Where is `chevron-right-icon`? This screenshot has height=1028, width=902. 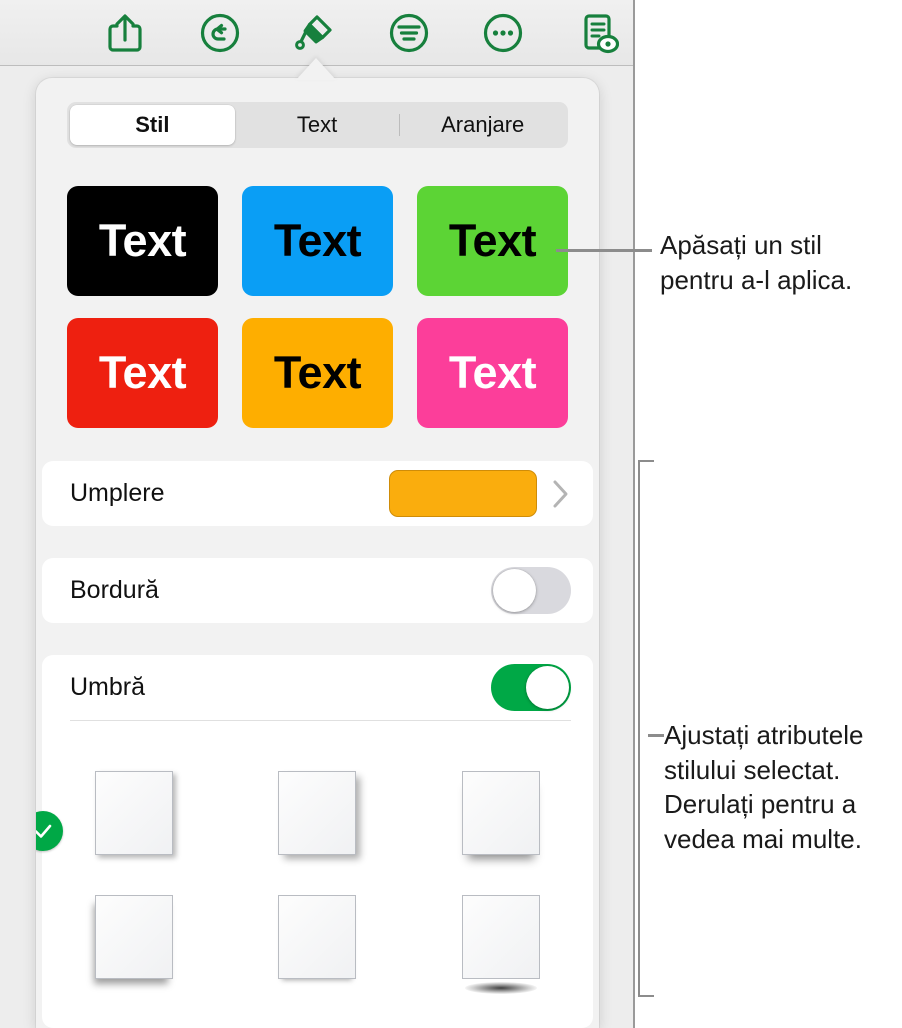 chevron-right-icon is located at coordinates (554, 494).